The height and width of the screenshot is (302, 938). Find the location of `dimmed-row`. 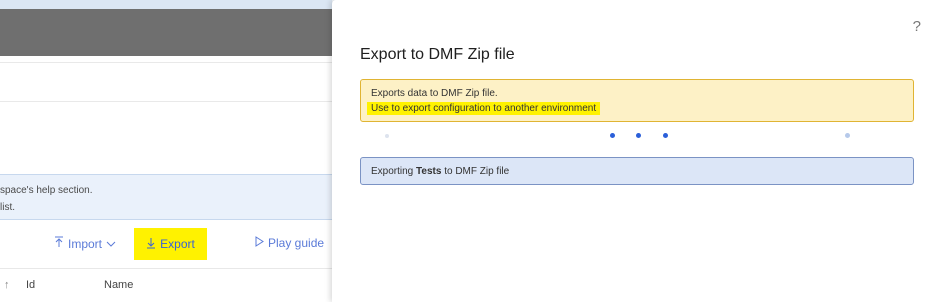

dimmed-row is located at coordinates (166, 82).